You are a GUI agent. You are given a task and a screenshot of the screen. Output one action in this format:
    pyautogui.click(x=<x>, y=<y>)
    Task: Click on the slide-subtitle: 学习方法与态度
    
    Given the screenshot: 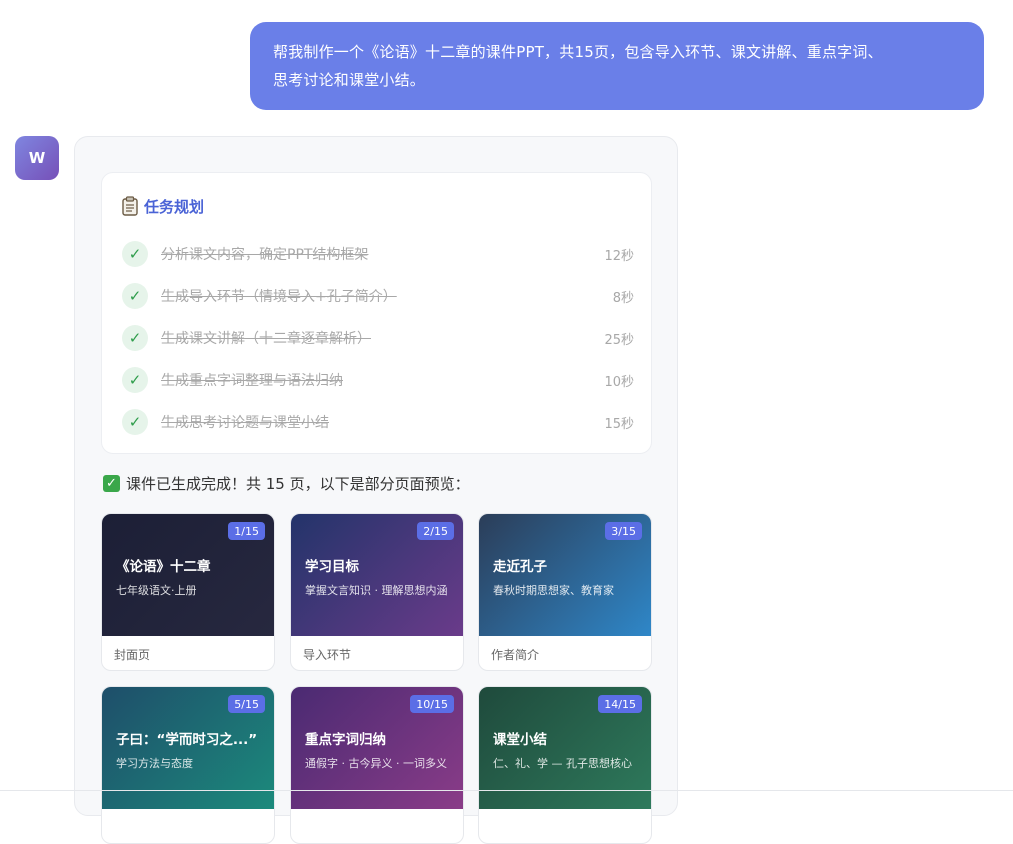 What is the action you would take?
    pyautogui.click(x=154, y=763)
    